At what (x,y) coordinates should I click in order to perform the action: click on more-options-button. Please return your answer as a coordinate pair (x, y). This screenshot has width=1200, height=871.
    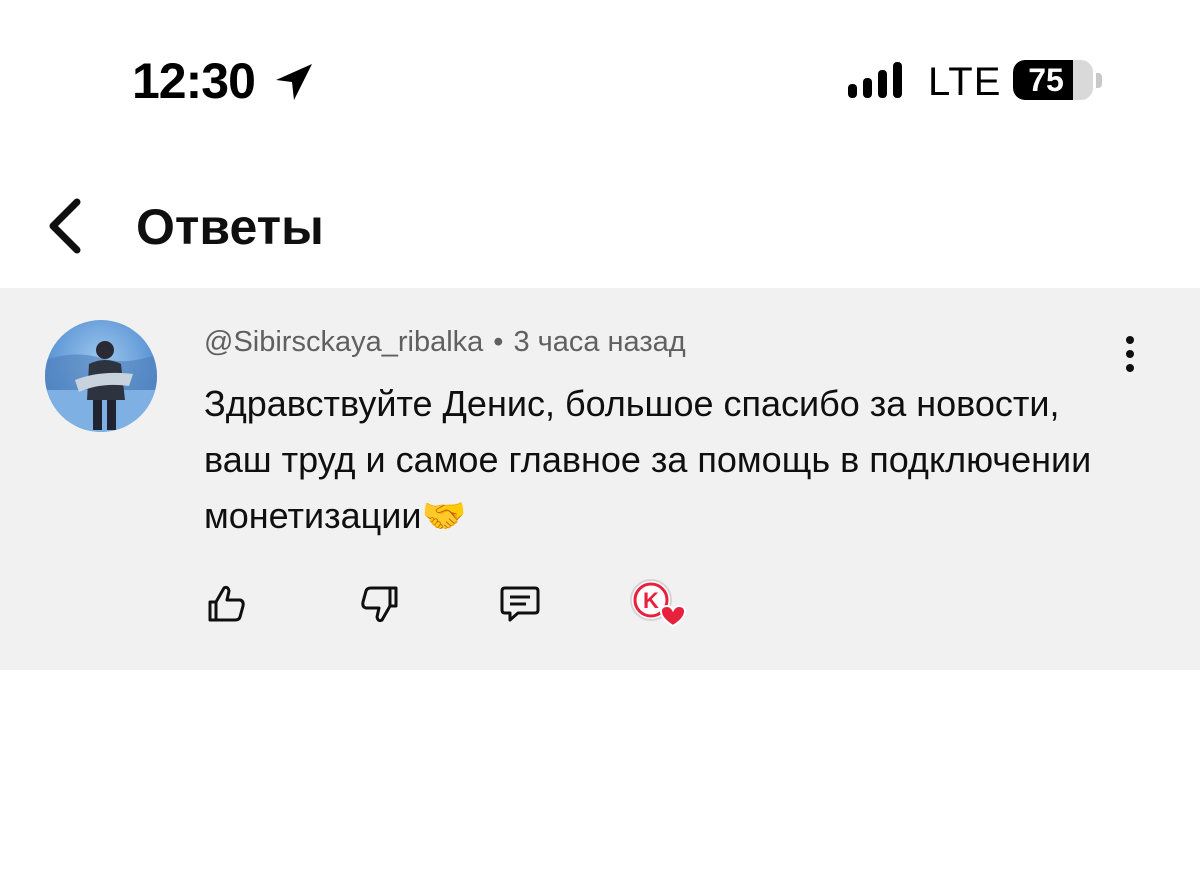
    Looking at the image, I should click on (1130, 354).